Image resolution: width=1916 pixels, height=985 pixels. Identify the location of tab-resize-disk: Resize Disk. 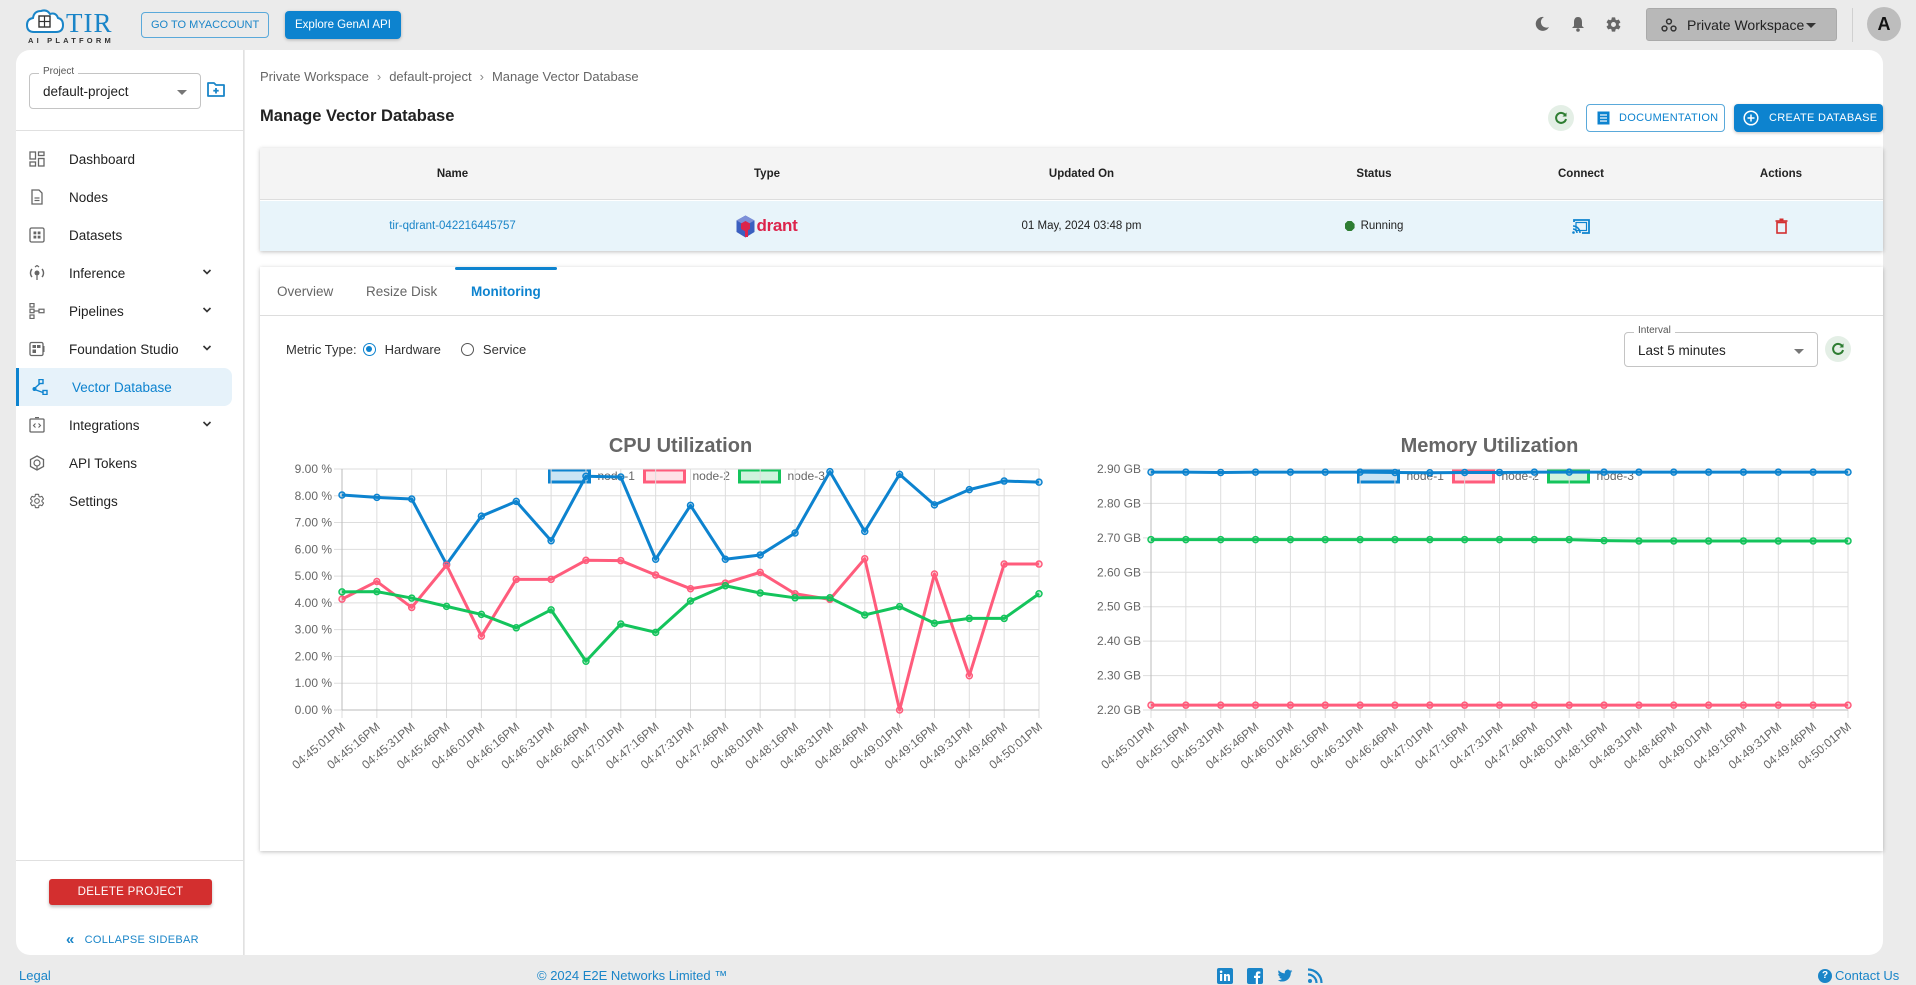
(401, 291).